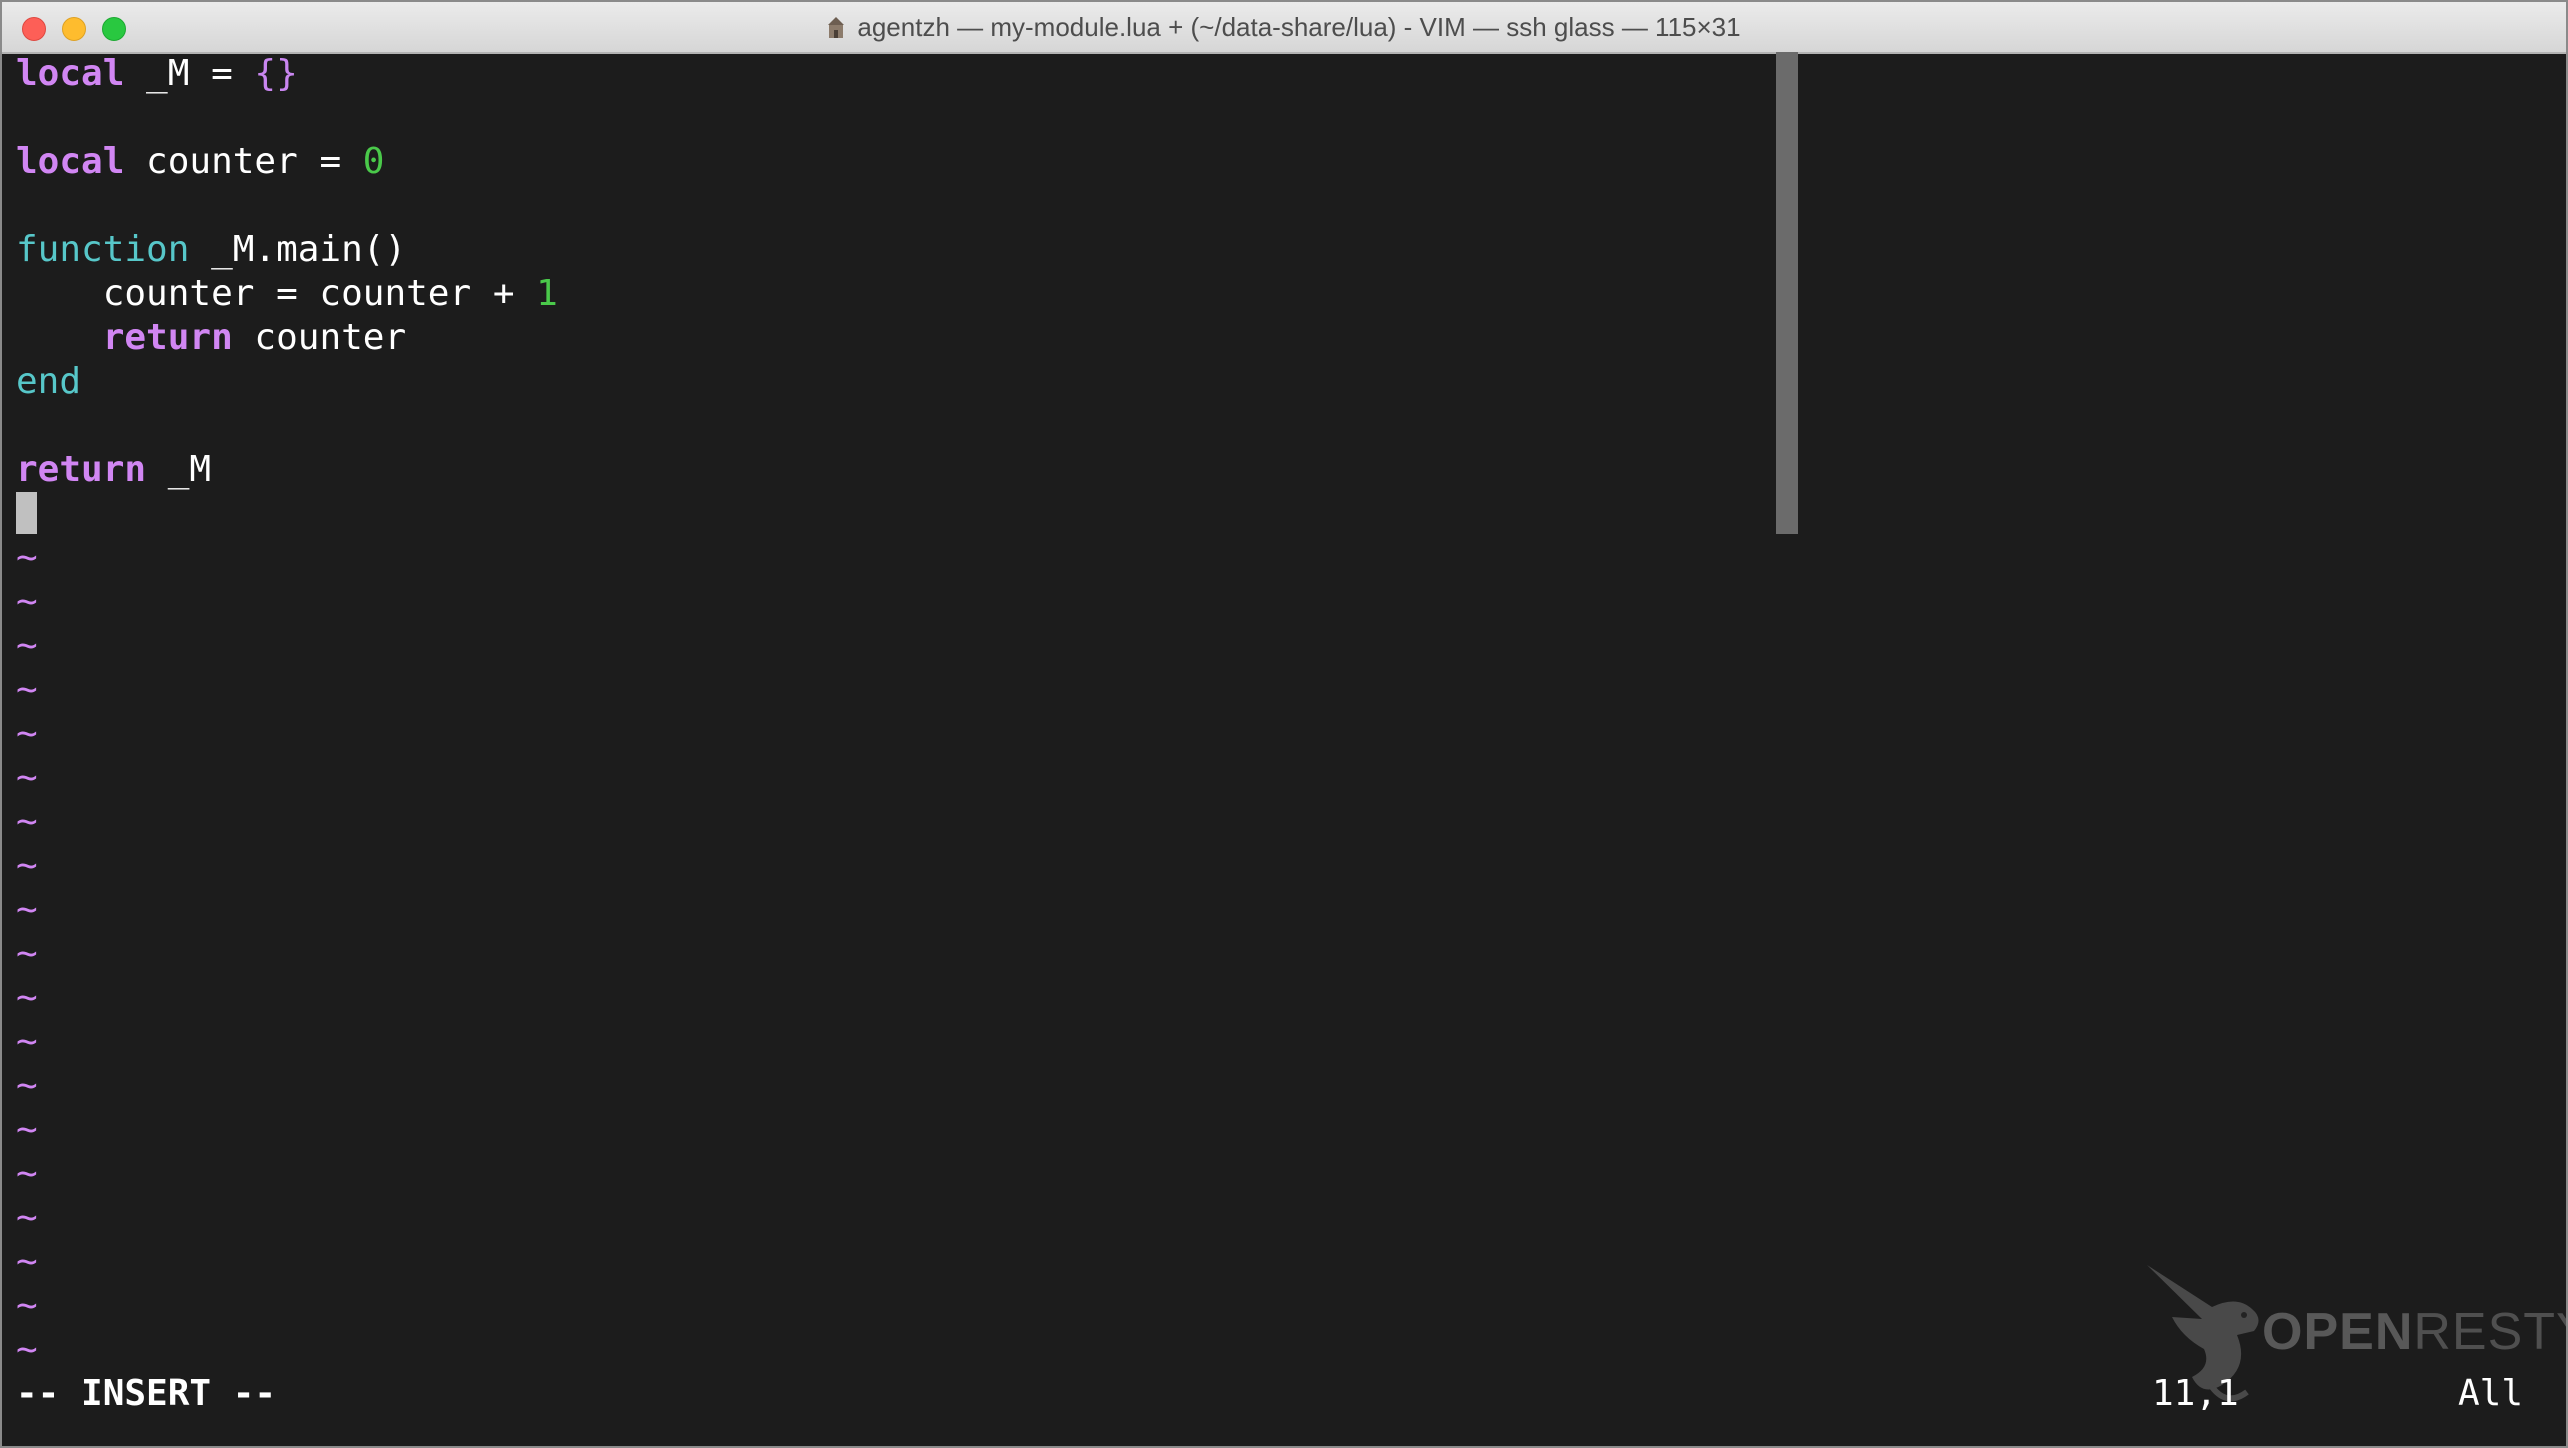  I want to click on code-token: 0, so click(373, 161).